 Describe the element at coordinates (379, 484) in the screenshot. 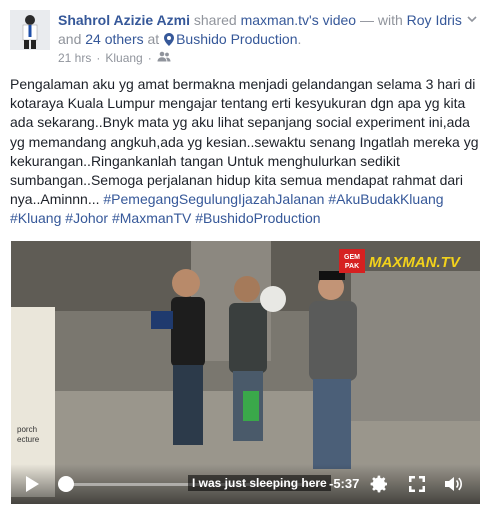

I see `gear-icon` at that location.